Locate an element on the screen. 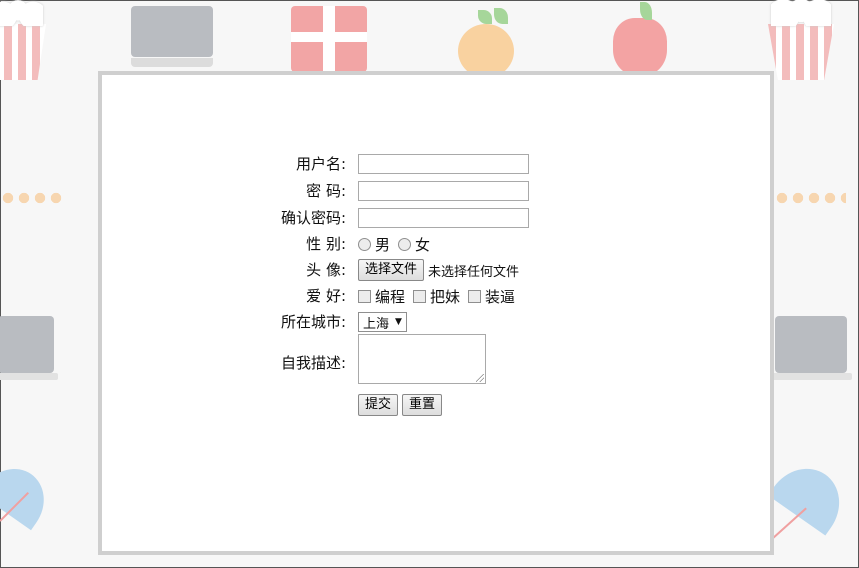 The width and height of the screenshot is (859, 568). radio-female is located at coordinates (405, 244).